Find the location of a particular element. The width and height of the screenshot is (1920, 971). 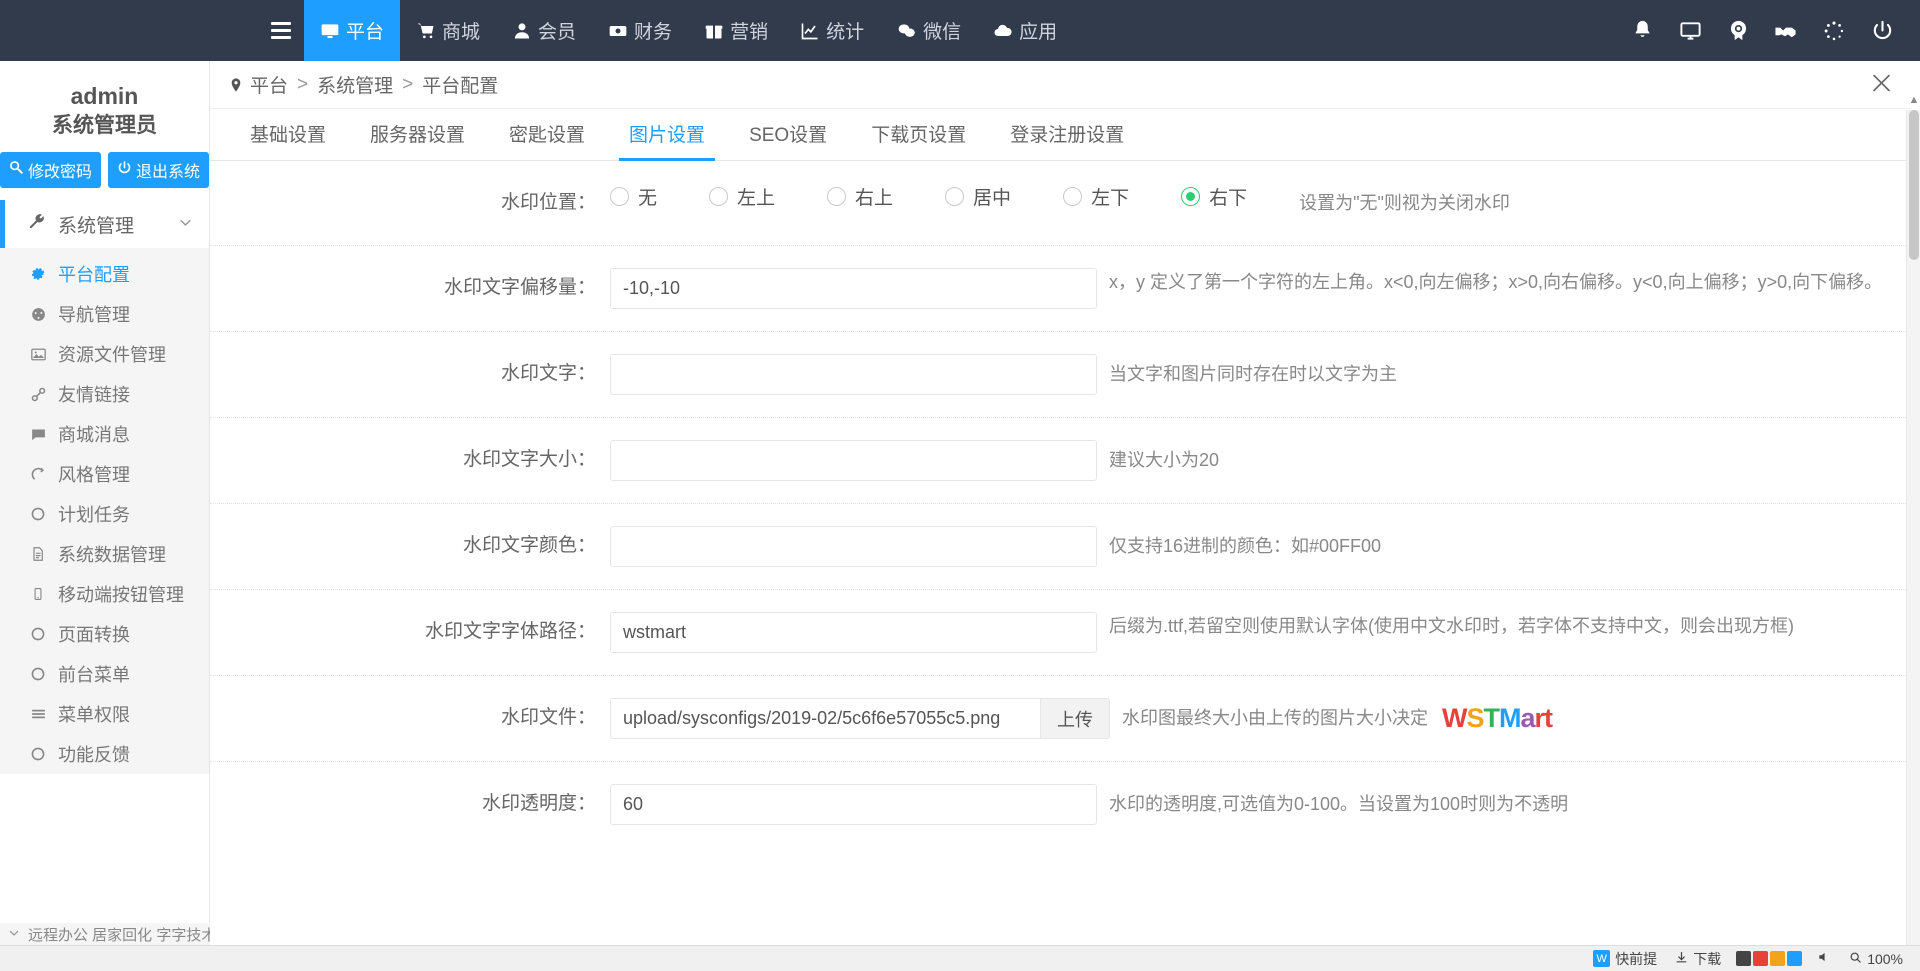

text-color-control: 仅支持16进制的颜色：如#00FF00 is located at coordinates (1260, 546).